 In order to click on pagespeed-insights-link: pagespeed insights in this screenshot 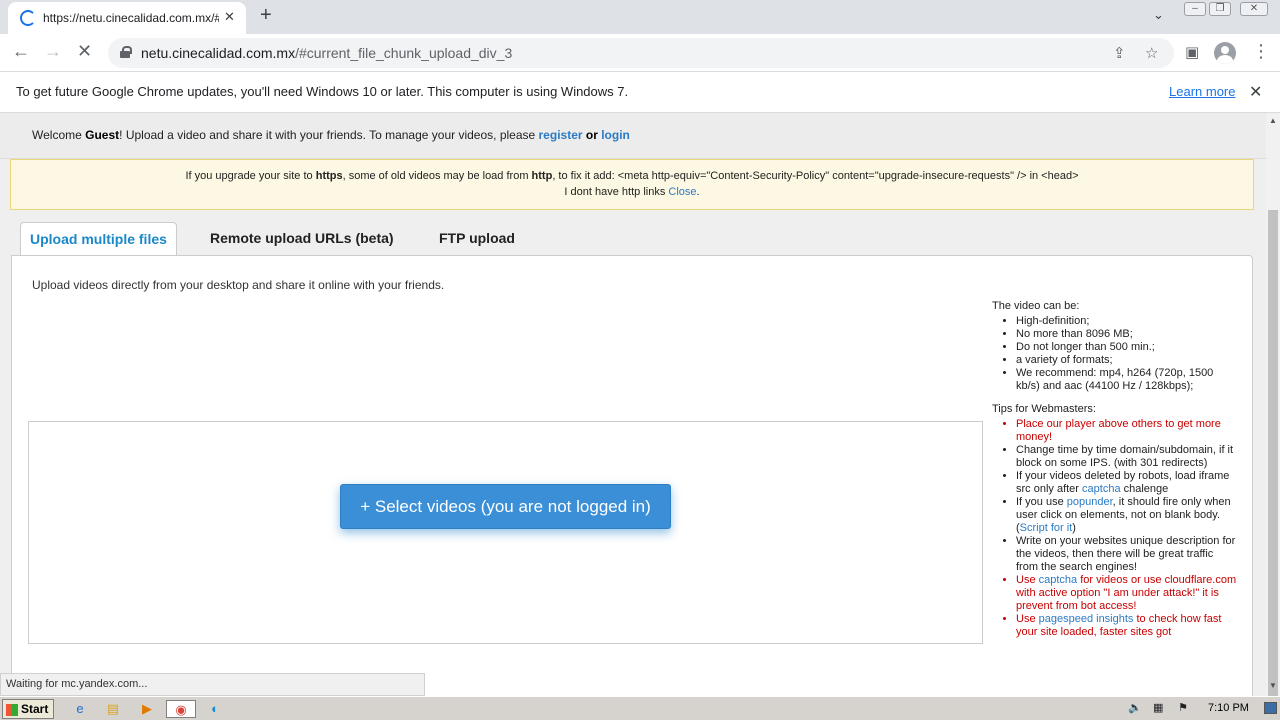, I will do `click(1086, 619)`.